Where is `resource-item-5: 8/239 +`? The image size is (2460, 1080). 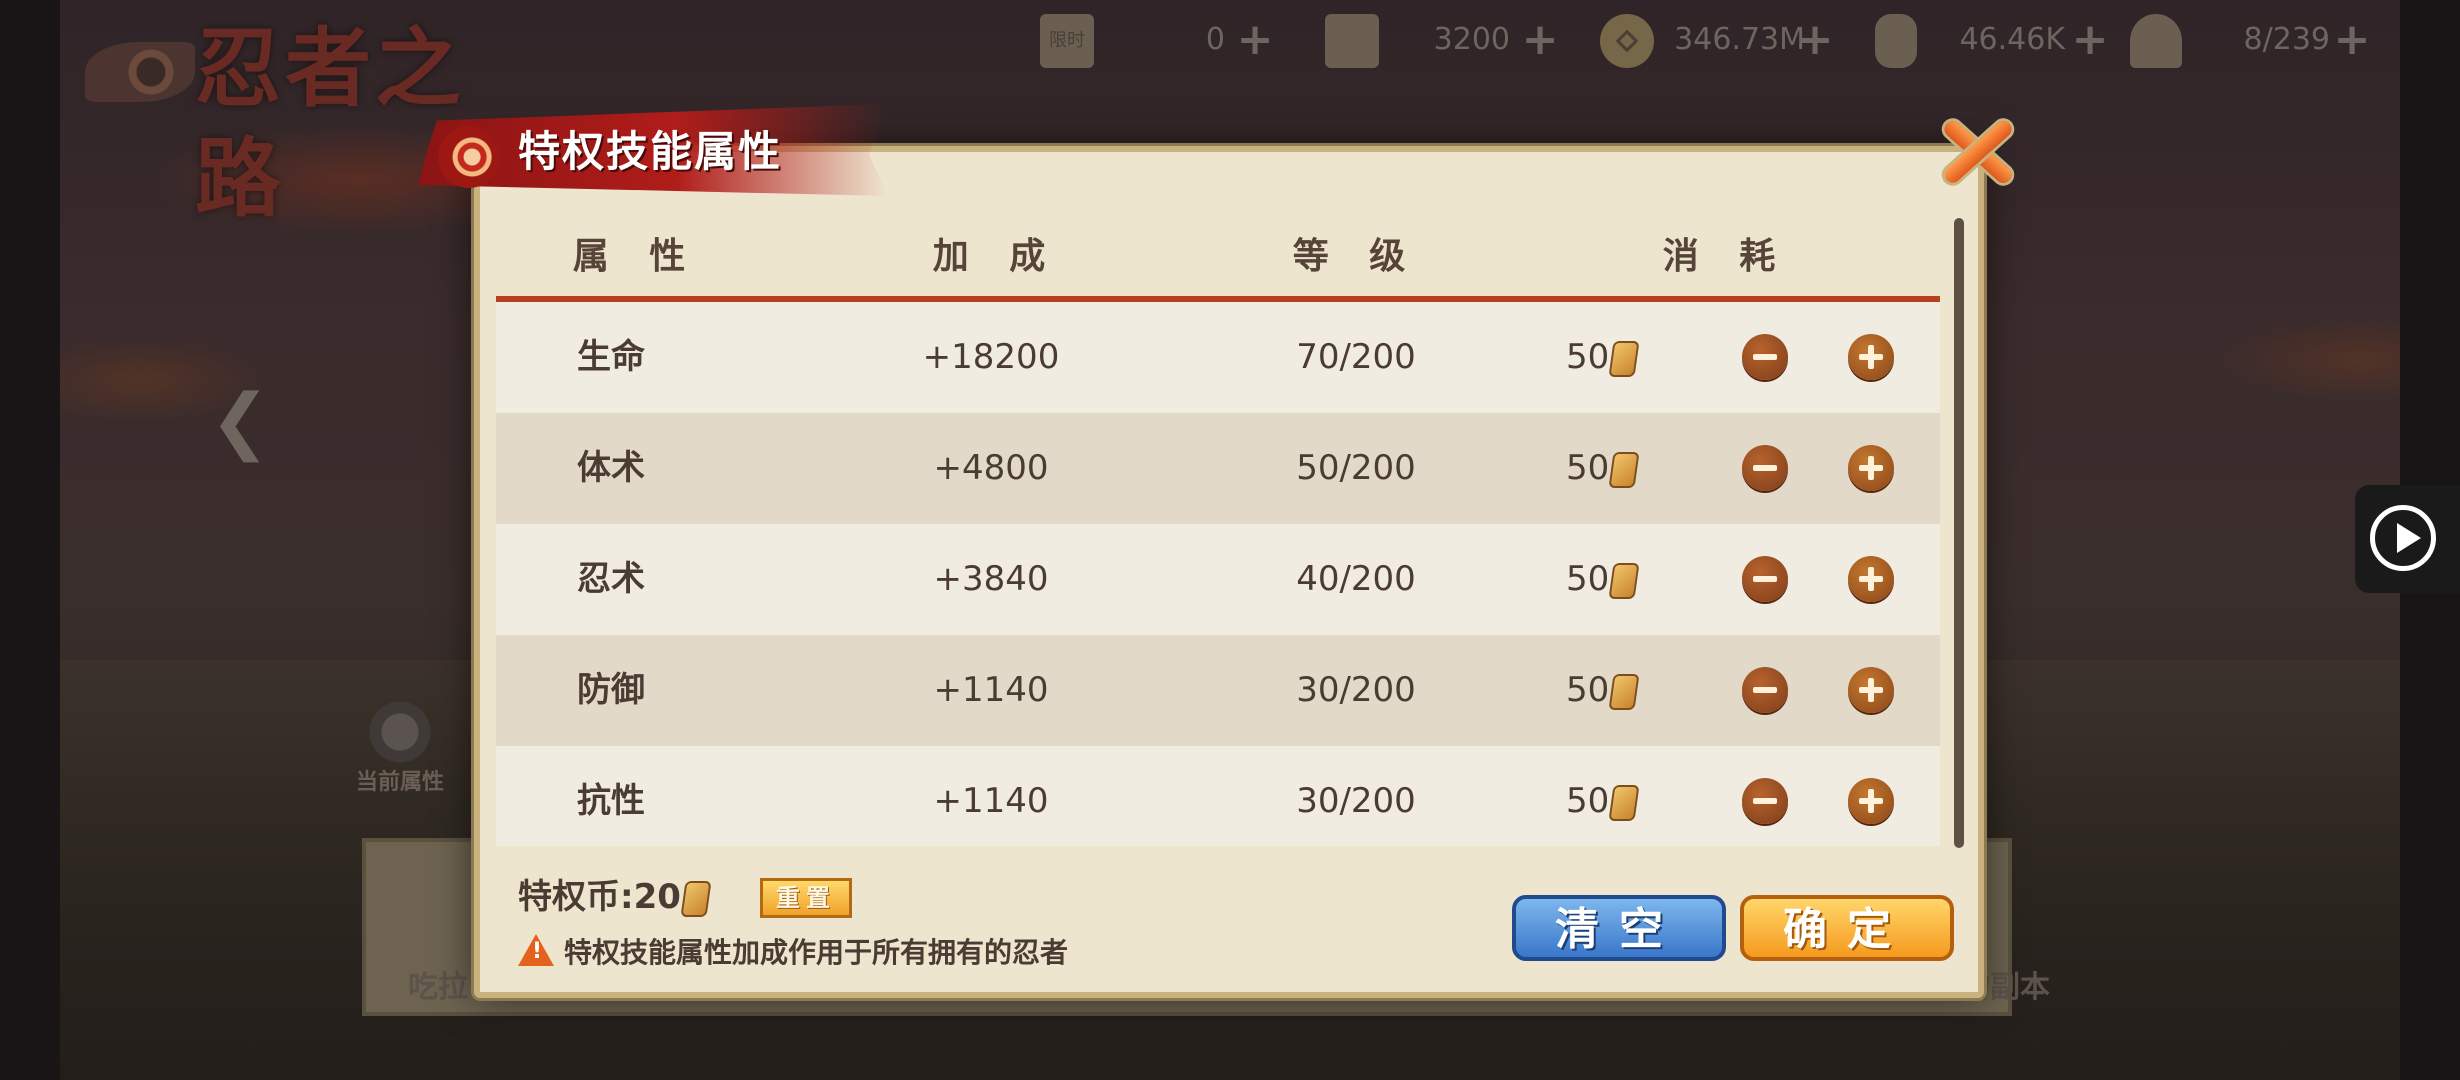 resource-item-5: 8/239 + is located at coordinates (2255, 40).